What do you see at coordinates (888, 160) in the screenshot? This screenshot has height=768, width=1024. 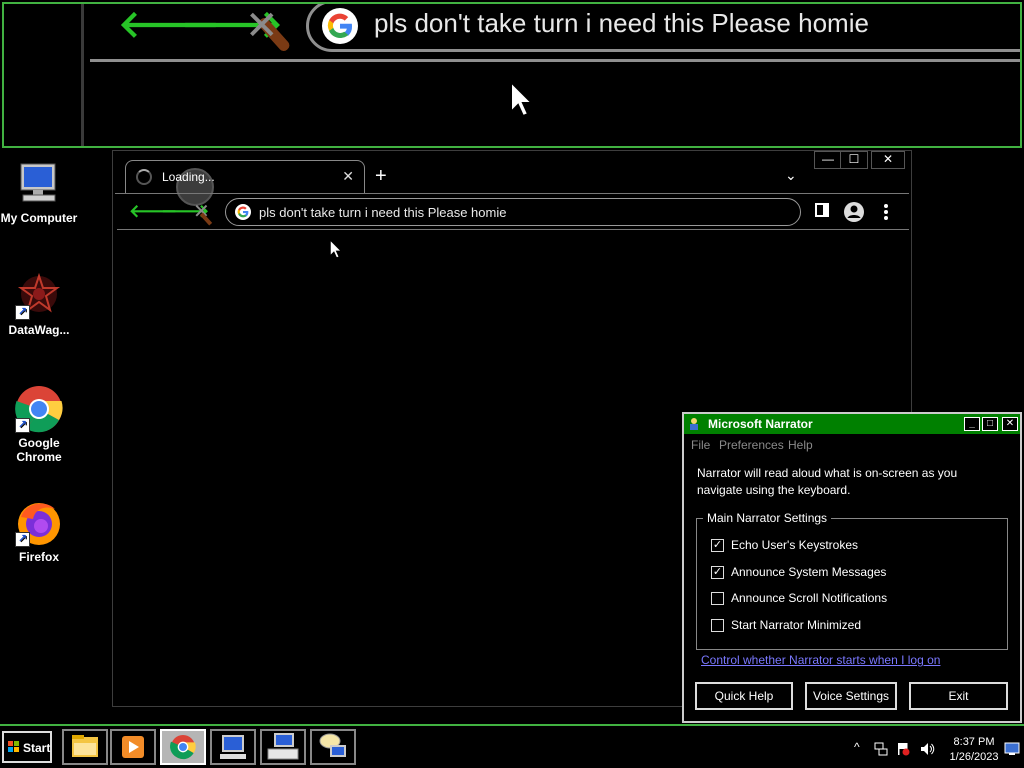 I see `close-button: ✕` at bounding box center [888, 160].